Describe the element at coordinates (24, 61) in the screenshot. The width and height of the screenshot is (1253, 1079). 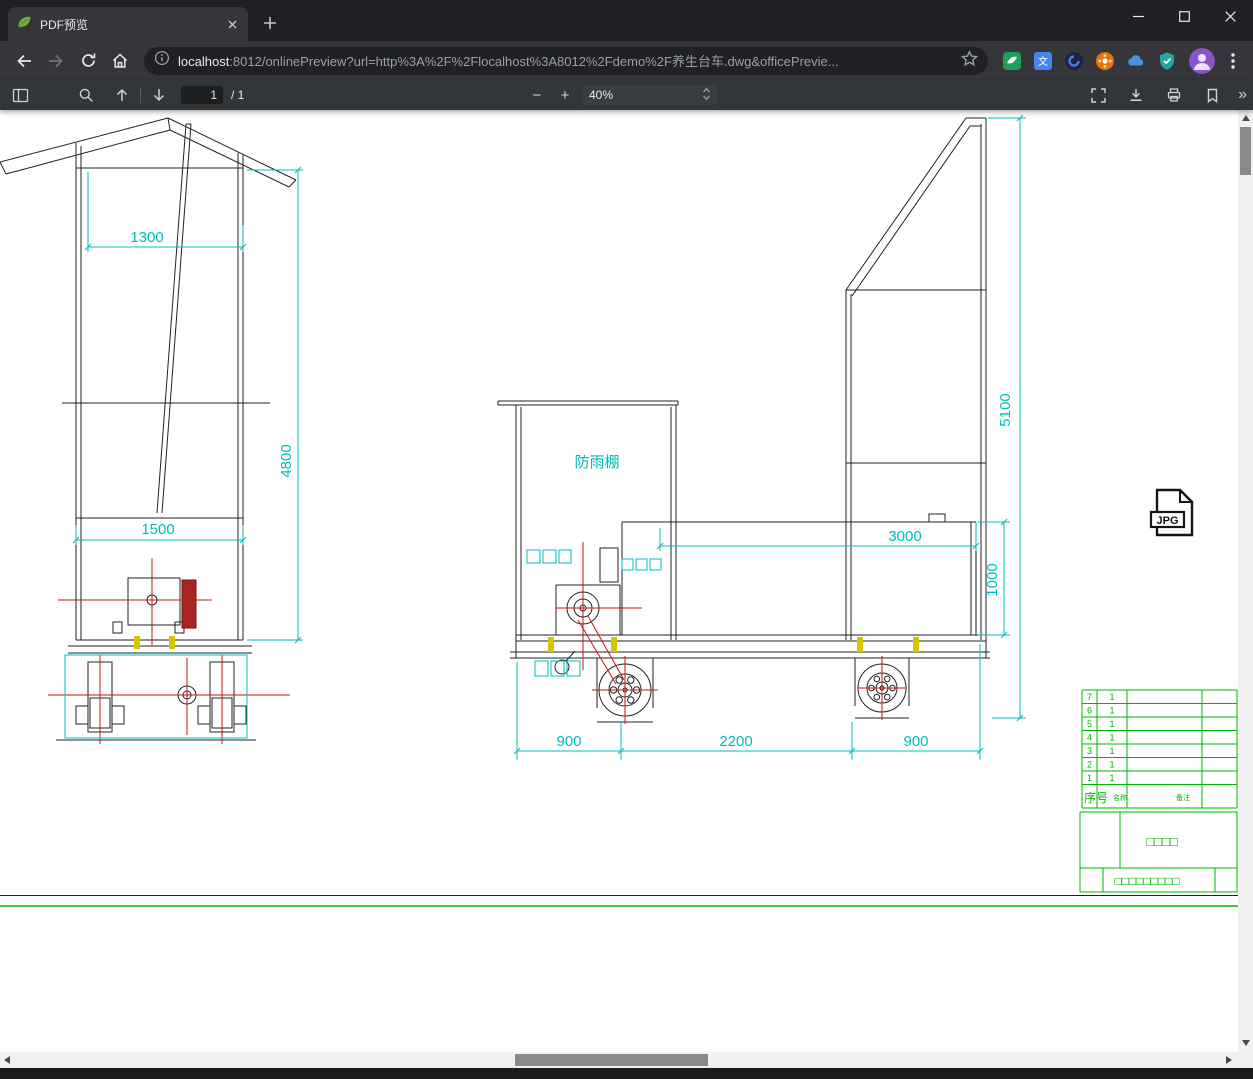
I see `back-button` at that location.